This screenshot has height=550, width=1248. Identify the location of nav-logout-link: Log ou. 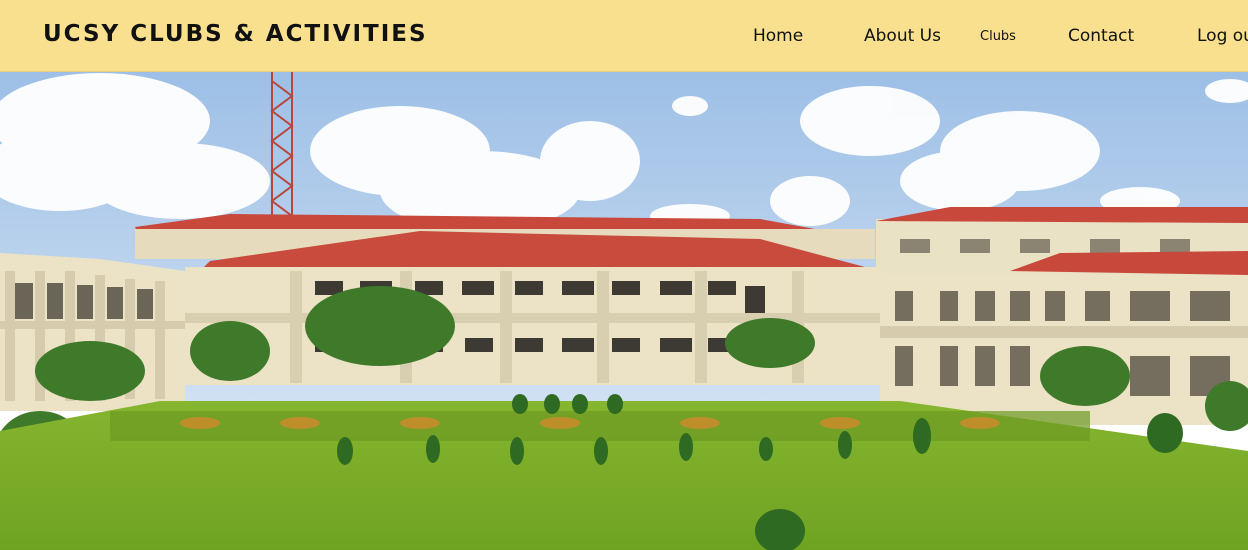
(1222, 36).